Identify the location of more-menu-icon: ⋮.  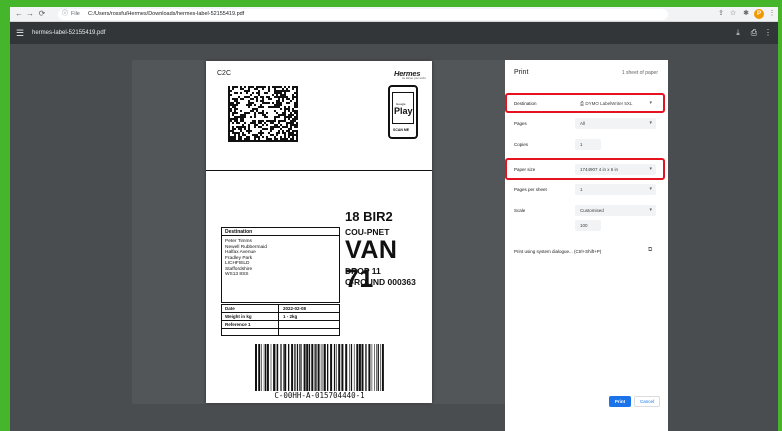
(772, 14).